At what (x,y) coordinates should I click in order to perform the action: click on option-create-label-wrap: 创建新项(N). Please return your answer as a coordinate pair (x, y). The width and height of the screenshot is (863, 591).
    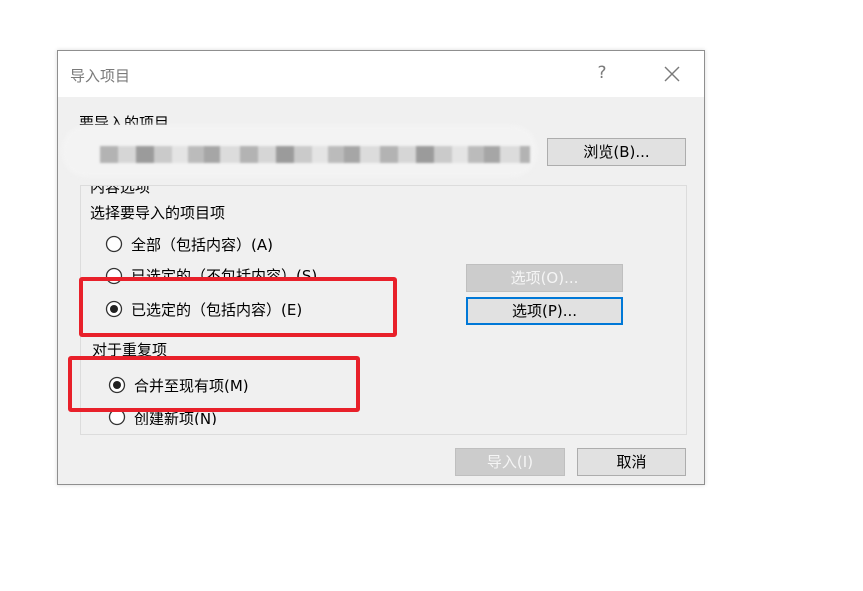
    Looking at the image, I should click on (175, 418).